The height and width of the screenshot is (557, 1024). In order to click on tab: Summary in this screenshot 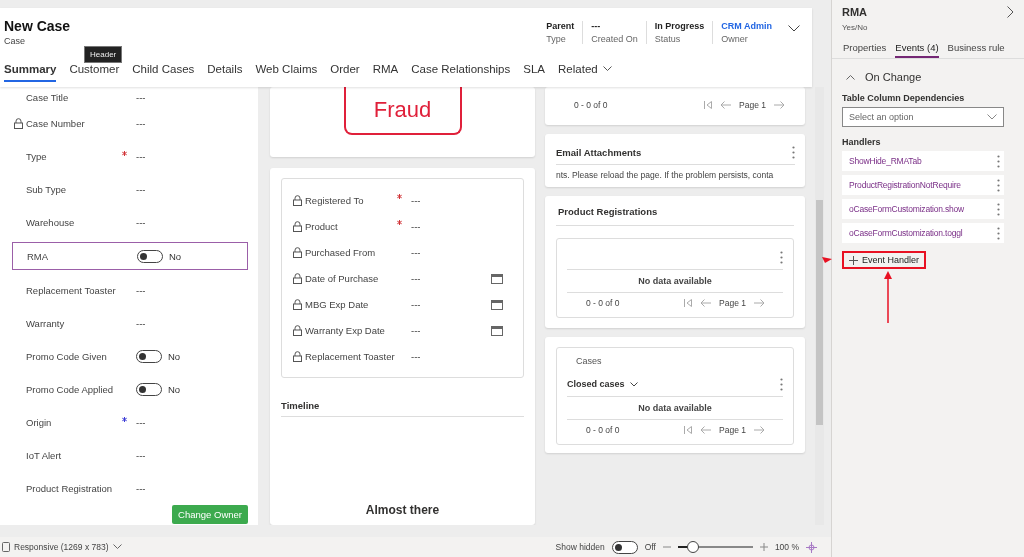, I will do `click(30, 72)`.